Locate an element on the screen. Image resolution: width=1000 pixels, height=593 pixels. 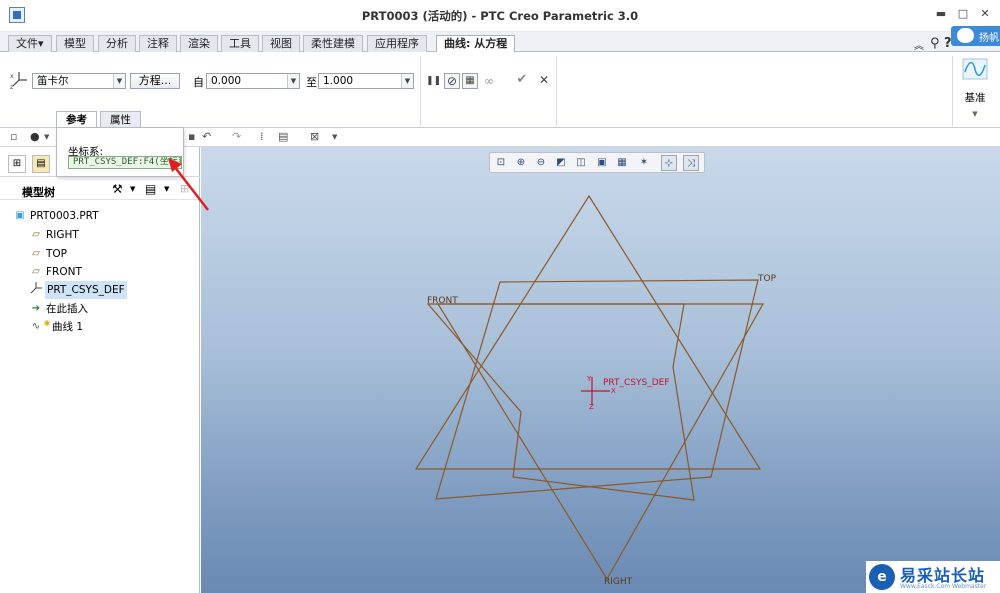
close-button: ✕ is located at coordinates (985, 14).